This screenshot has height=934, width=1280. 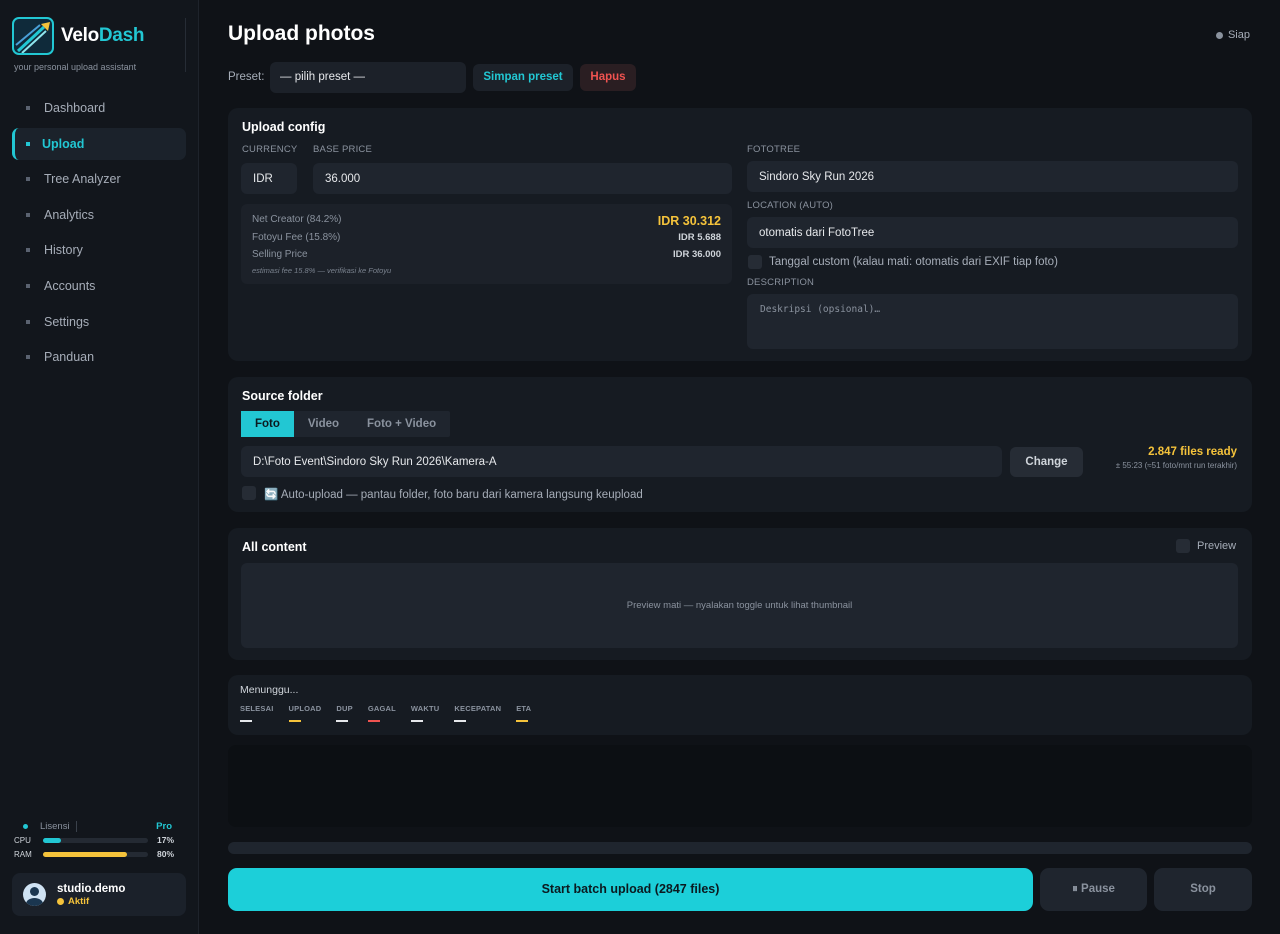 What do you see at coordinates (267, 424) in the screenshot?
I see `tab-foto: Foto` at bounding box center [267, 424].